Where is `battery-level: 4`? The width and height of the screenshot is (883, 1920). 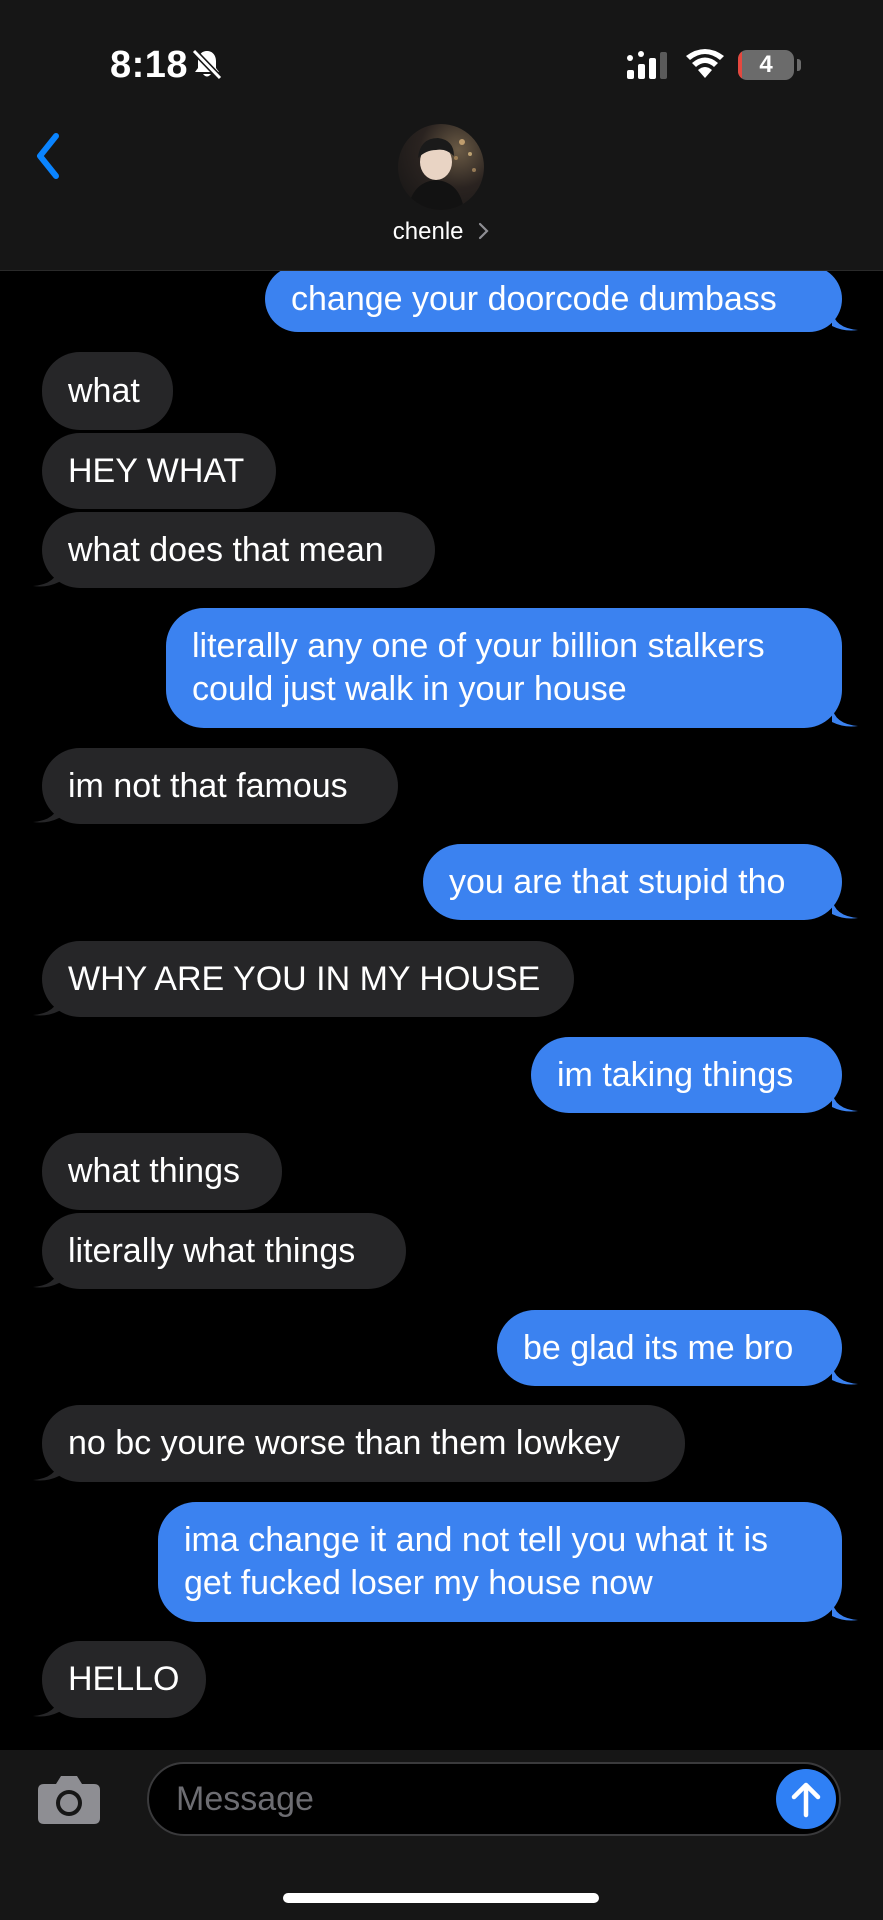 battery-level: 4 is located at coordinates (766, 64).